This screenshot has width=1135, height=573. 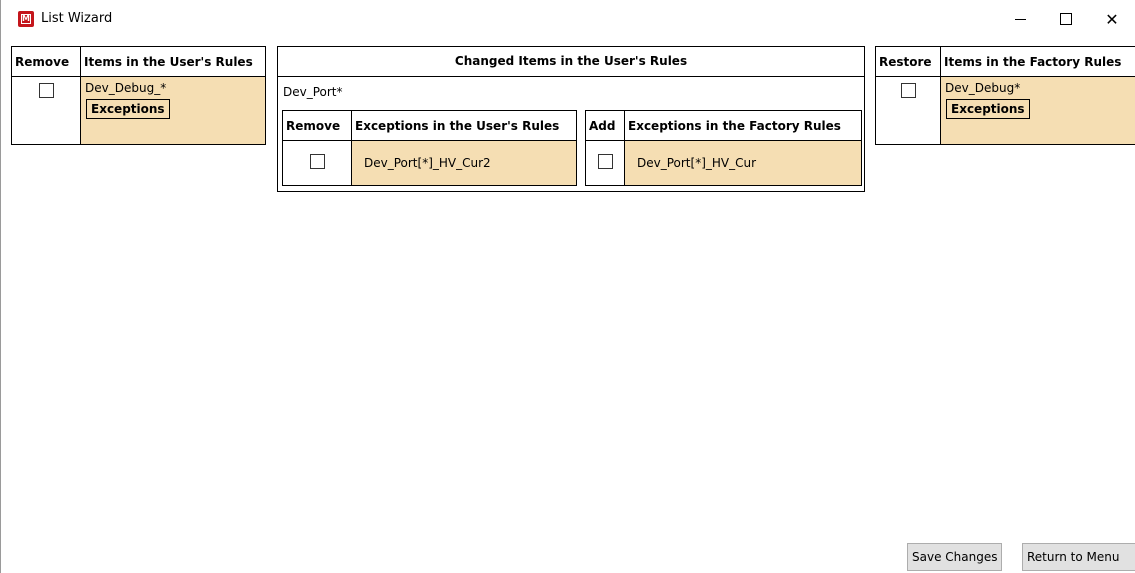 What do you see at coordinates (46, 110) in the screenshot?
I see `remove-checkbox-cell` at bounding box center [46, 110].